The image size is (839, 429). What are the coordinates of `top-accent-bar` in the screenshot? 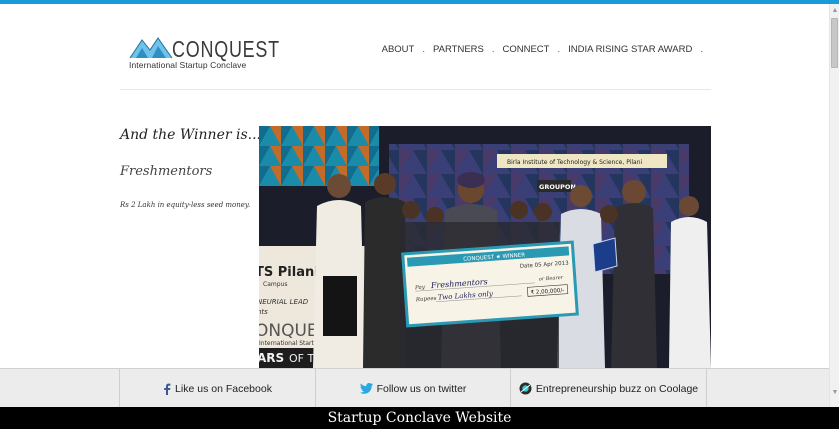 It's located at (419, 2).